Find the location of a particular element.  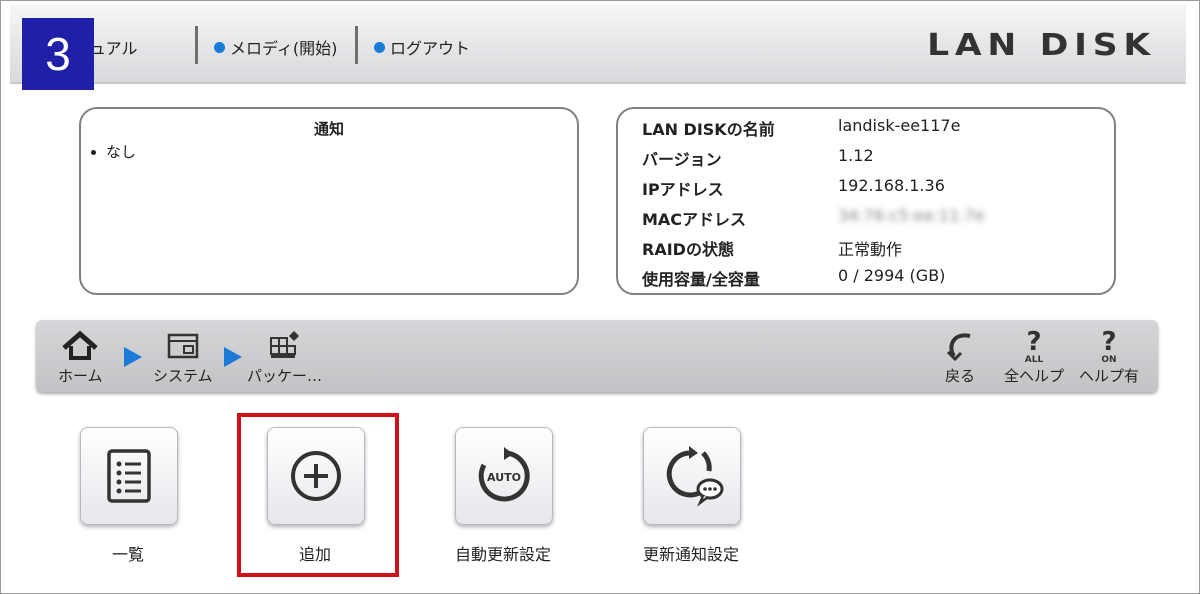

tile-label: 自動更新設定 is located at coordinates (503, 554).